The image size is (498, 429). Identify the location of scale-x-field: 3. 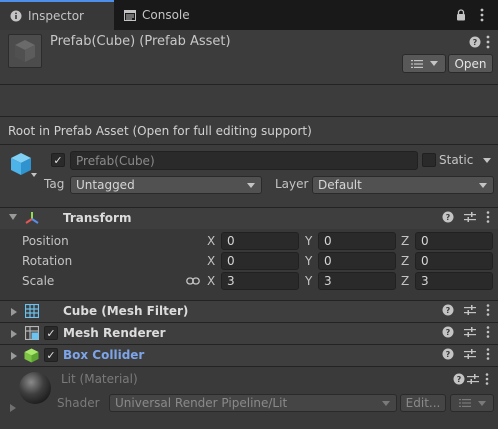
(260, 281).